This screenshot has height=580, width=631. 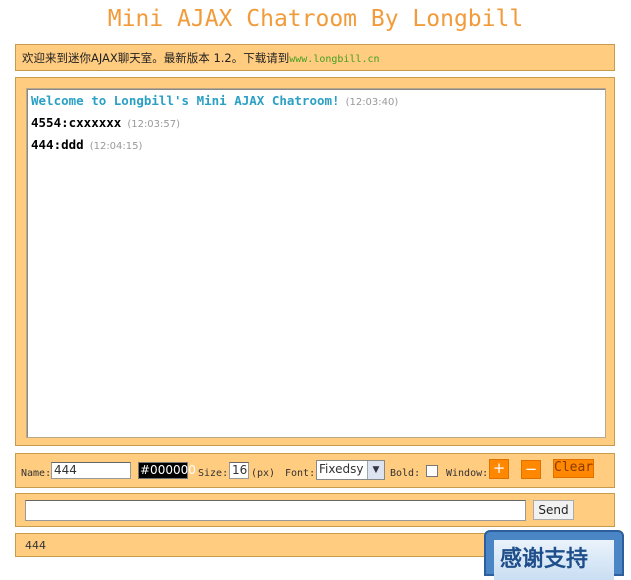 What do you see at coordinates (116, 146) in the screenshot?
I see `message-time: (12:04:15)` at bounding box center [116, 146].